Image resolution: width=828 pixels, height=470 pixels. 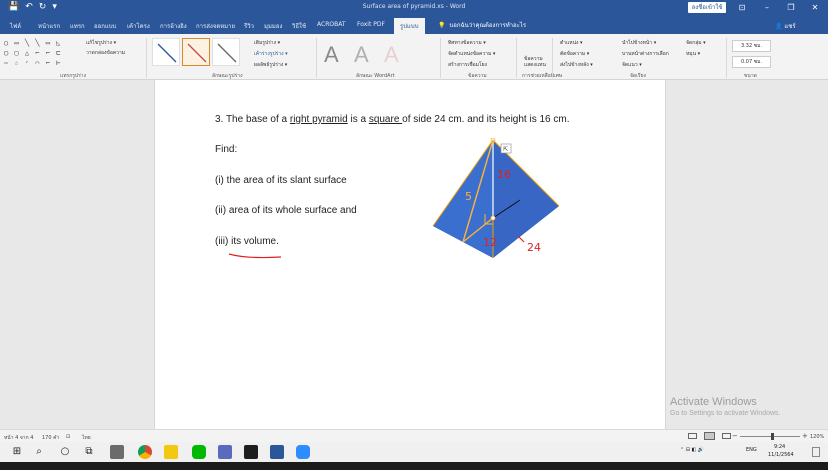 I want to click on group-label-accessibility: การช่วยเหลือพิเศษ, so click(x=542, y=76).